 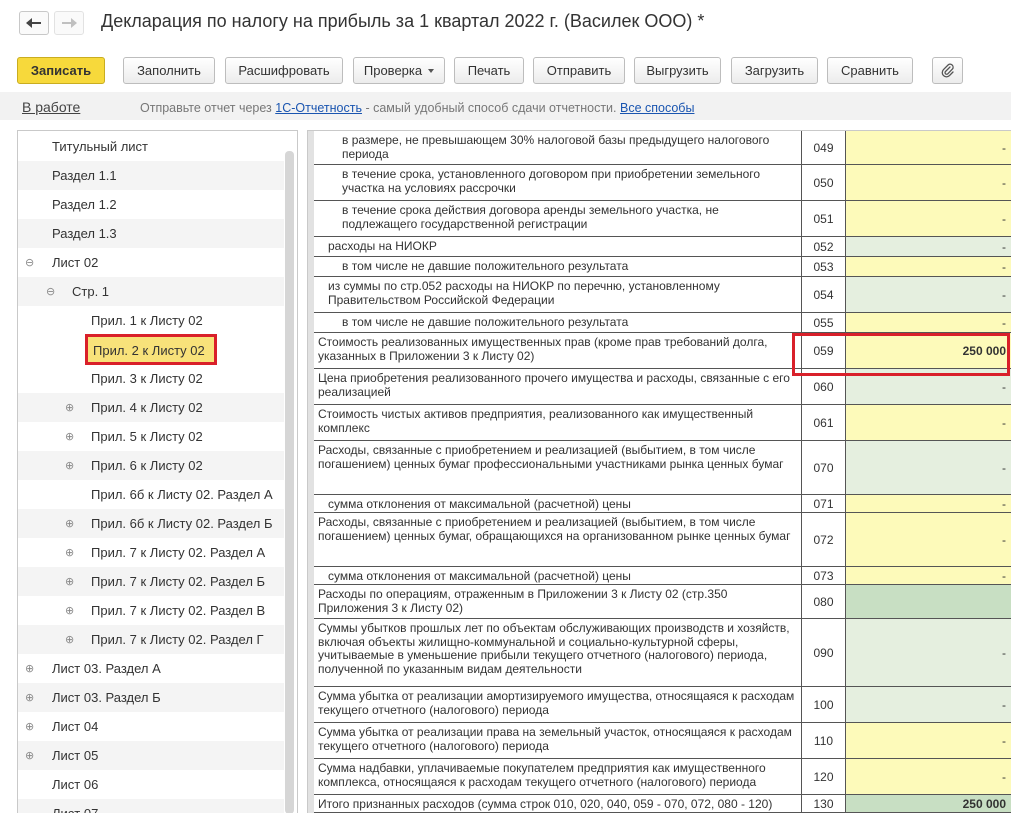 What do you see at coordinates (151, 668) in the screenshot?
I see `tree-item: ⊕ Лист 03. Раздел А` at bounding box center [151, 668].